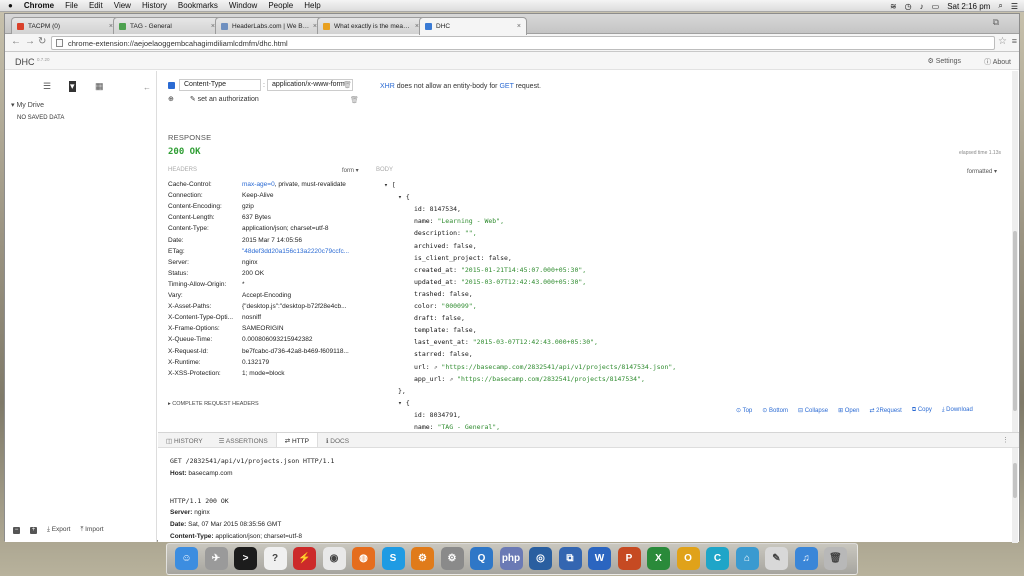  I want to click on set-authorization-row: ⊕ ✎ set an authorization, so click(213, 99).